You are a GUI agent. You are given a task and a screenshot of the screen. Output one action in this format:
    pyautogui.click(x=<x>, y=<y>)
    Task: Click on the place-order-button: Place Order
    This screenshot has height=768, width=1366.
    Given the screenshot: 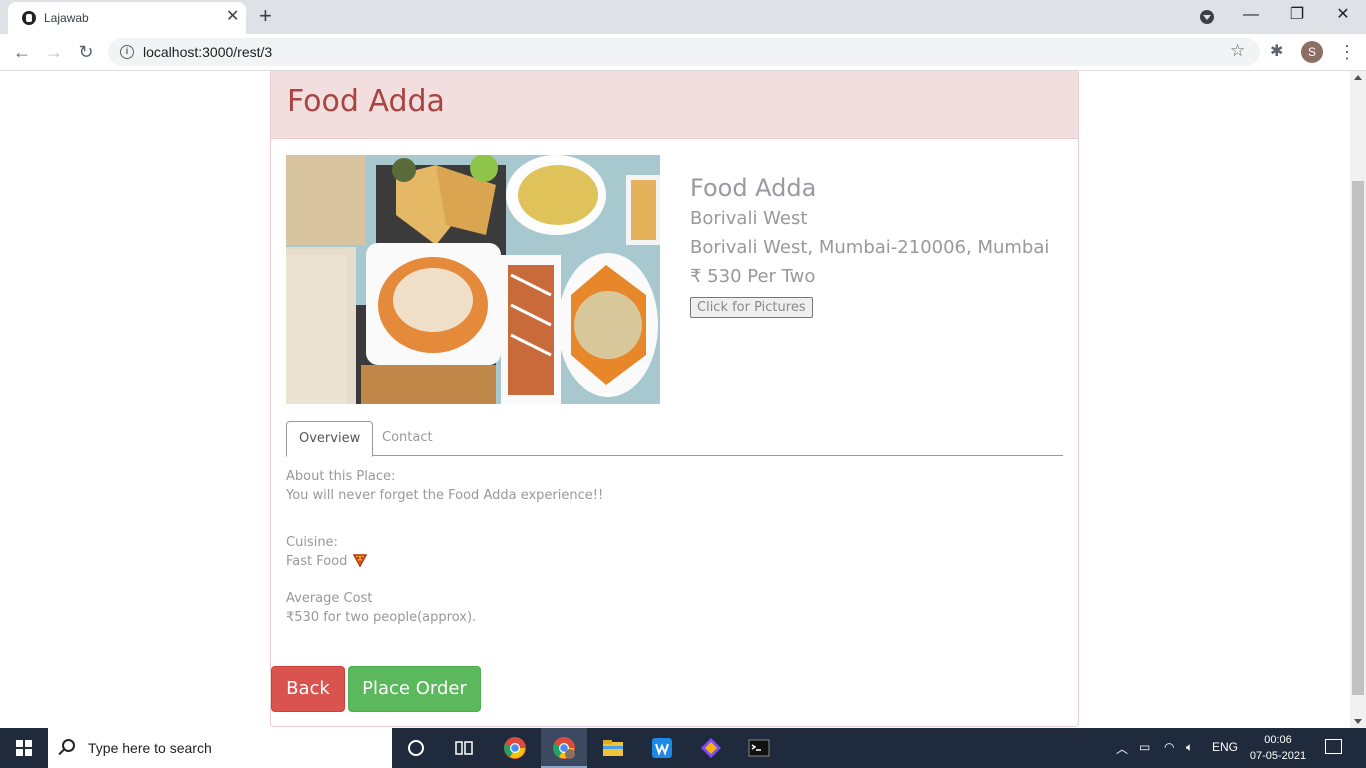 What is the action you would take?
    pyautogui.click(x=414, y=689)
    